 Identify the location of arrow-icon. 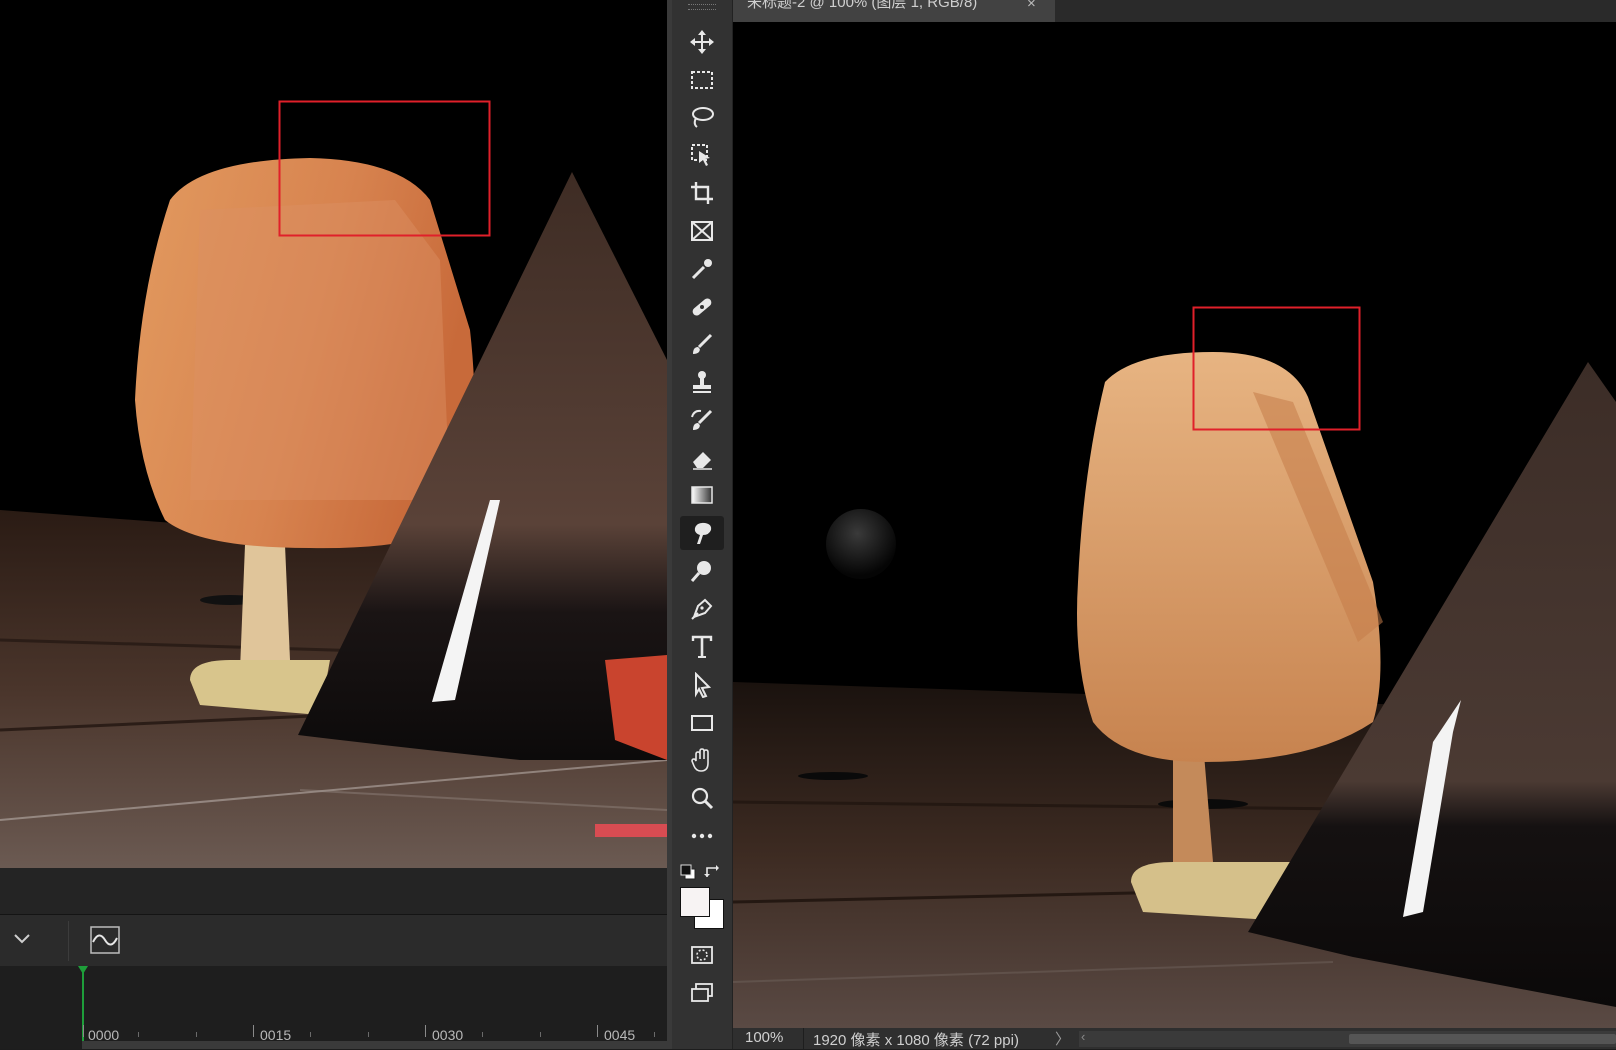
(703, 685).